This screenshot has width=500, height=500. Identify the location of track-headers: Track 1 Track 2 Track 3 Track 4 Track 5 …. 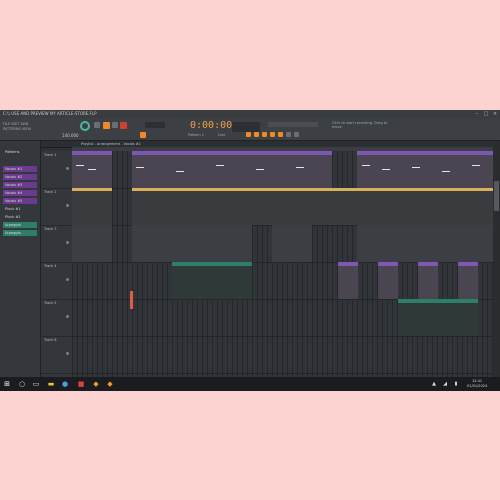
(57, 271).